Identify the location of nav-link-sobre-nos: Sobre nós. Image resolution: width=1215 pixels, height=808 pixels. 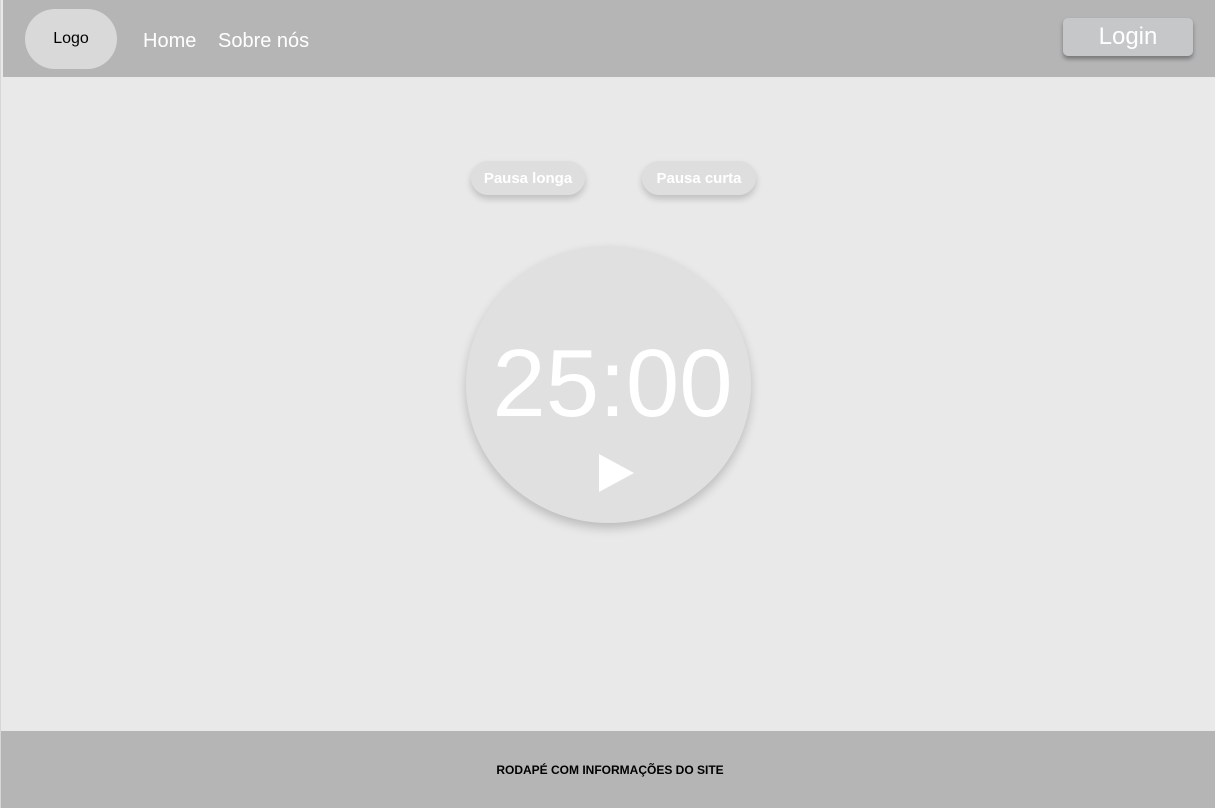
(263, 41).